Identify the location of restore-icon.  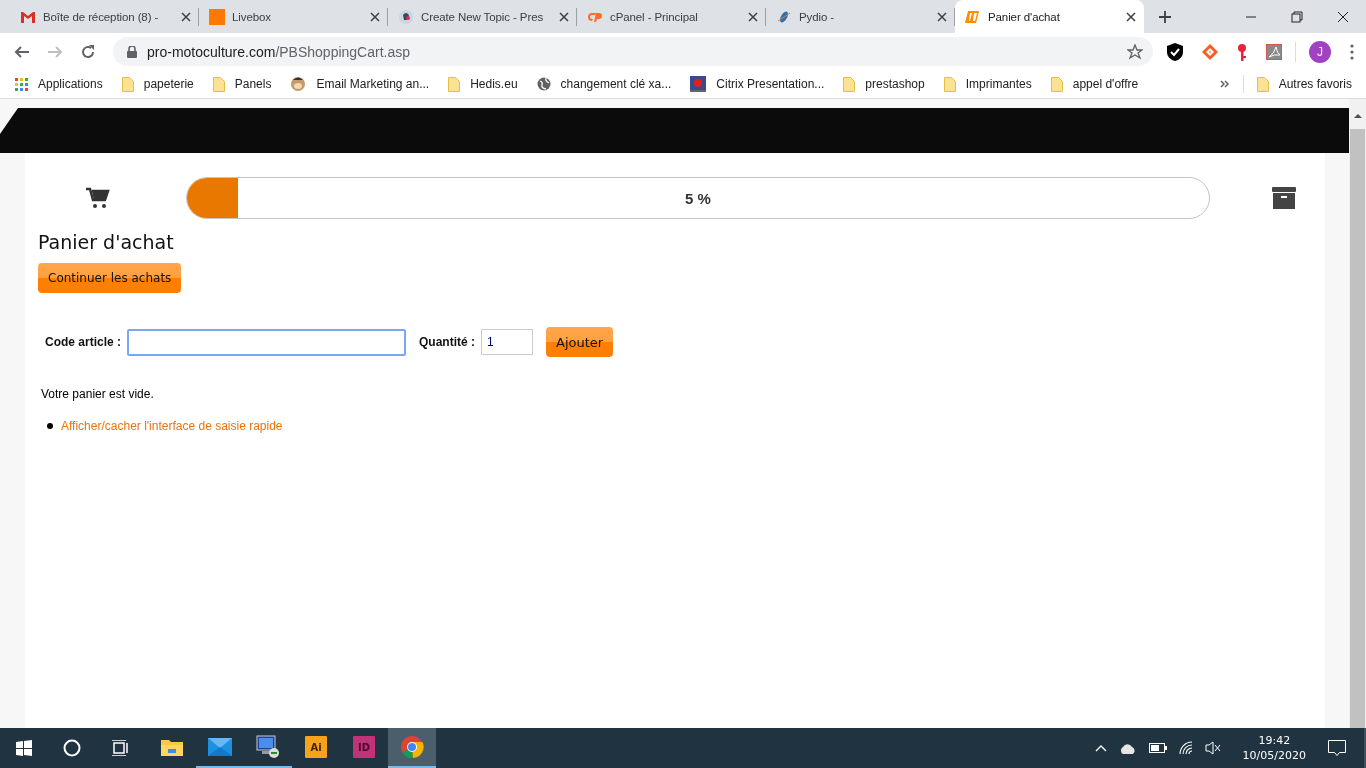
(1297, 16).